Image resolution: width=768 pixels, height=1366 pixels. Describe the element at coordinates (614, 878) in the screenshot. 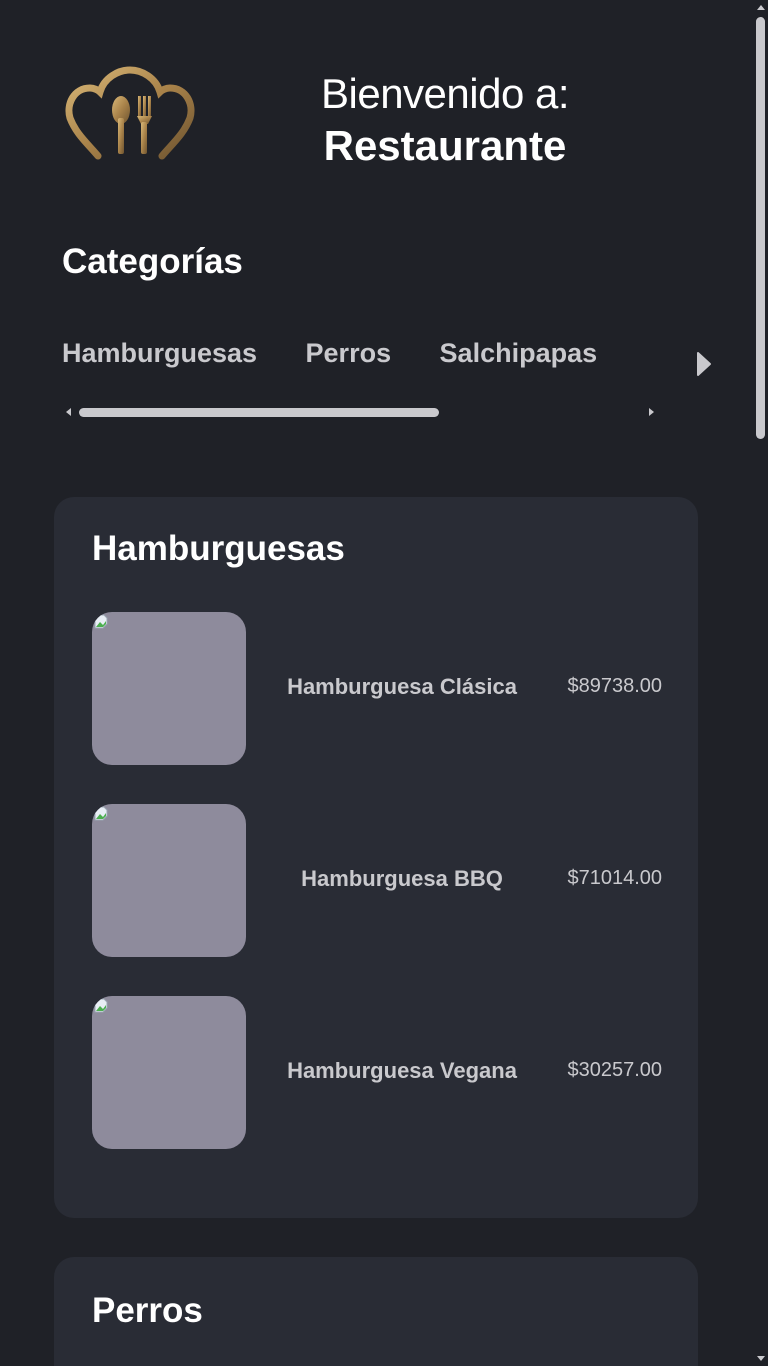

I see `product-price: $71014.00` at that location.